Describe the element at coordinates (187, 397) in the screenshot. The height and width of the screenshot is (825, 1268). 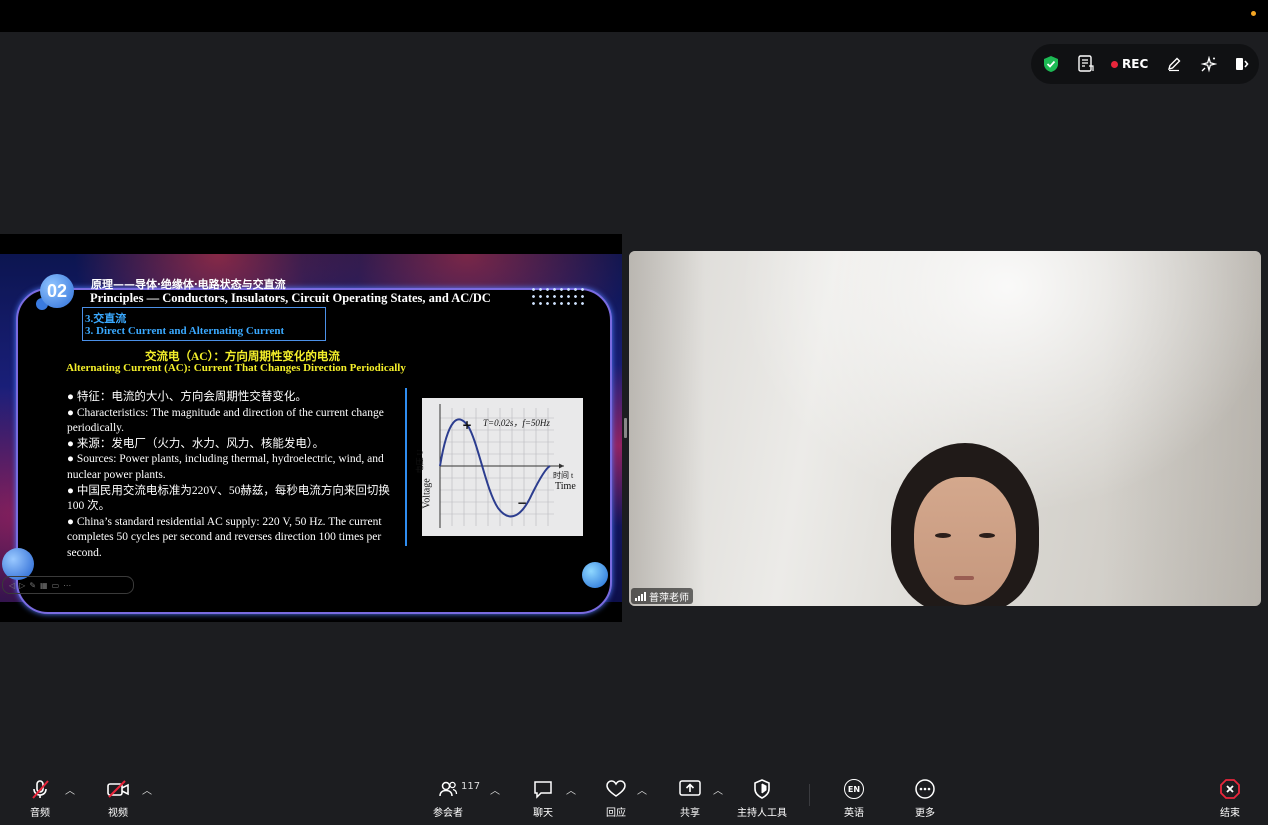
I see `bullet-item: ● 特征：电流的大小、方向会周期性交替变化。` at that location.